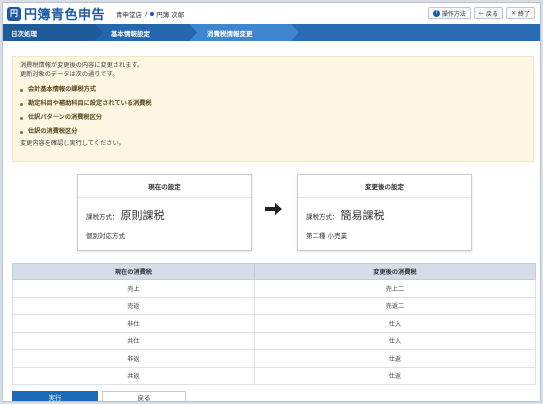 Image resolution: width=543 pixels, height=404 pixels. I want to click on cell-current-tax: 売上, so click(133, 288).